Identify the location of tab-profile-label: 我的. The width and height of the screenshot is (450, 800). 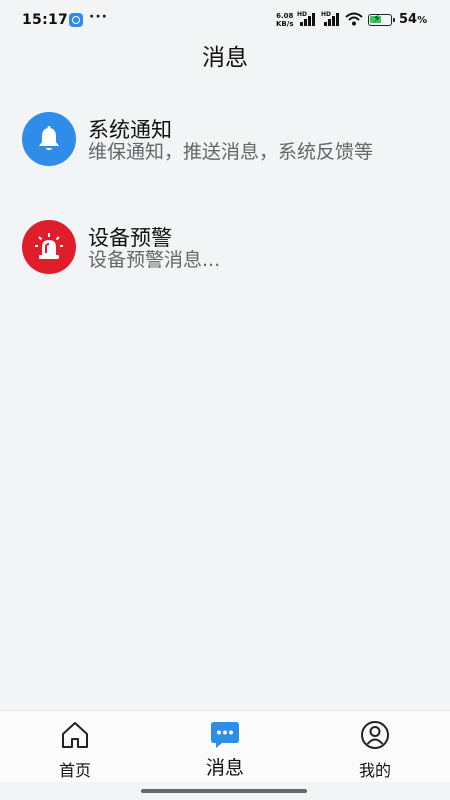
(374, 770).